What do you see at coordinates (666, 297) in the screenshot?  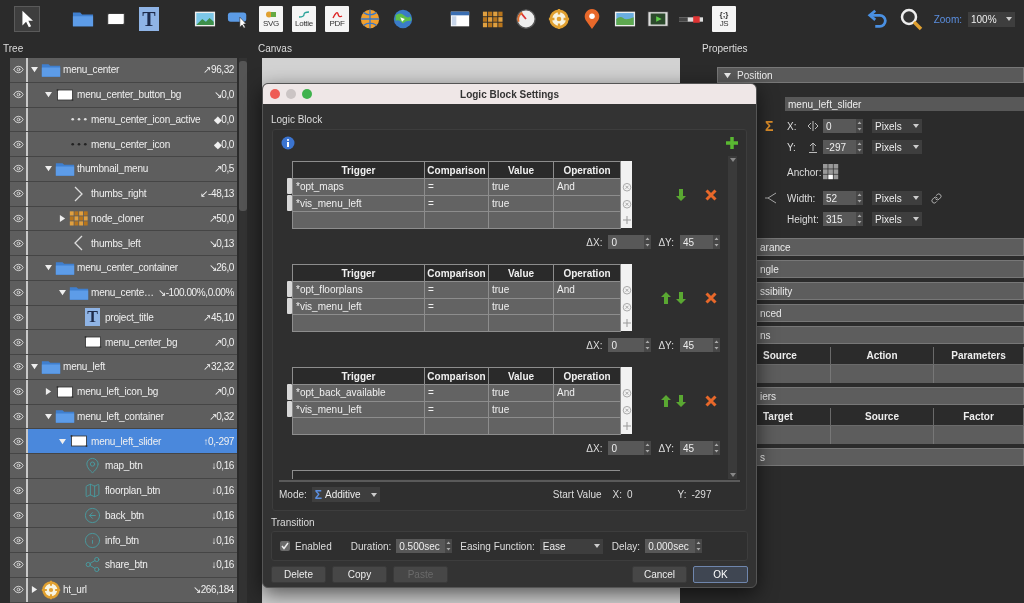 I see `move-up-icon` at bounding box center [666, 297].